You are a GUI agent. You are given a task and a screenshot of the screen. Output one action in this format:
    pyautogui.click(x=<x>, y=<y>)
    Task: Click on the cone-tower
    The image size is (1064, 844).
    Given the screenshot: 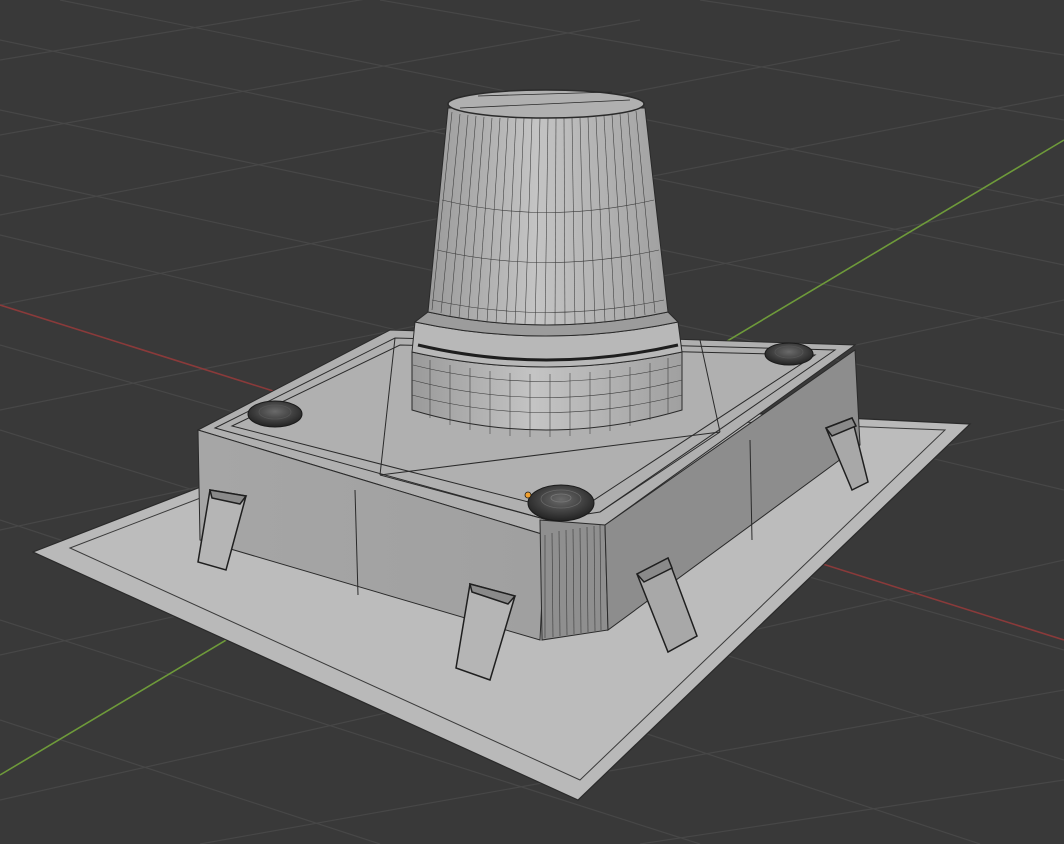 What is the action you would take?
    pyautogui.click(x=547, y=260)
    